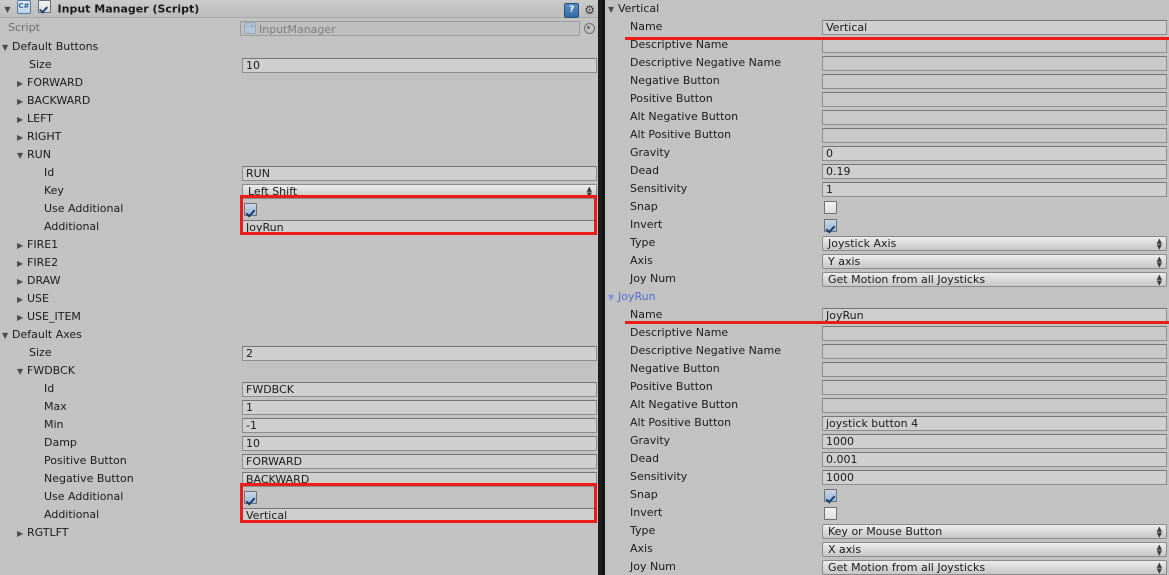  Describe the element at coordinates (684, 404) in the screenshot. I see `joyrun-alt-negative-button-label: Alt Negative Button` at that location.